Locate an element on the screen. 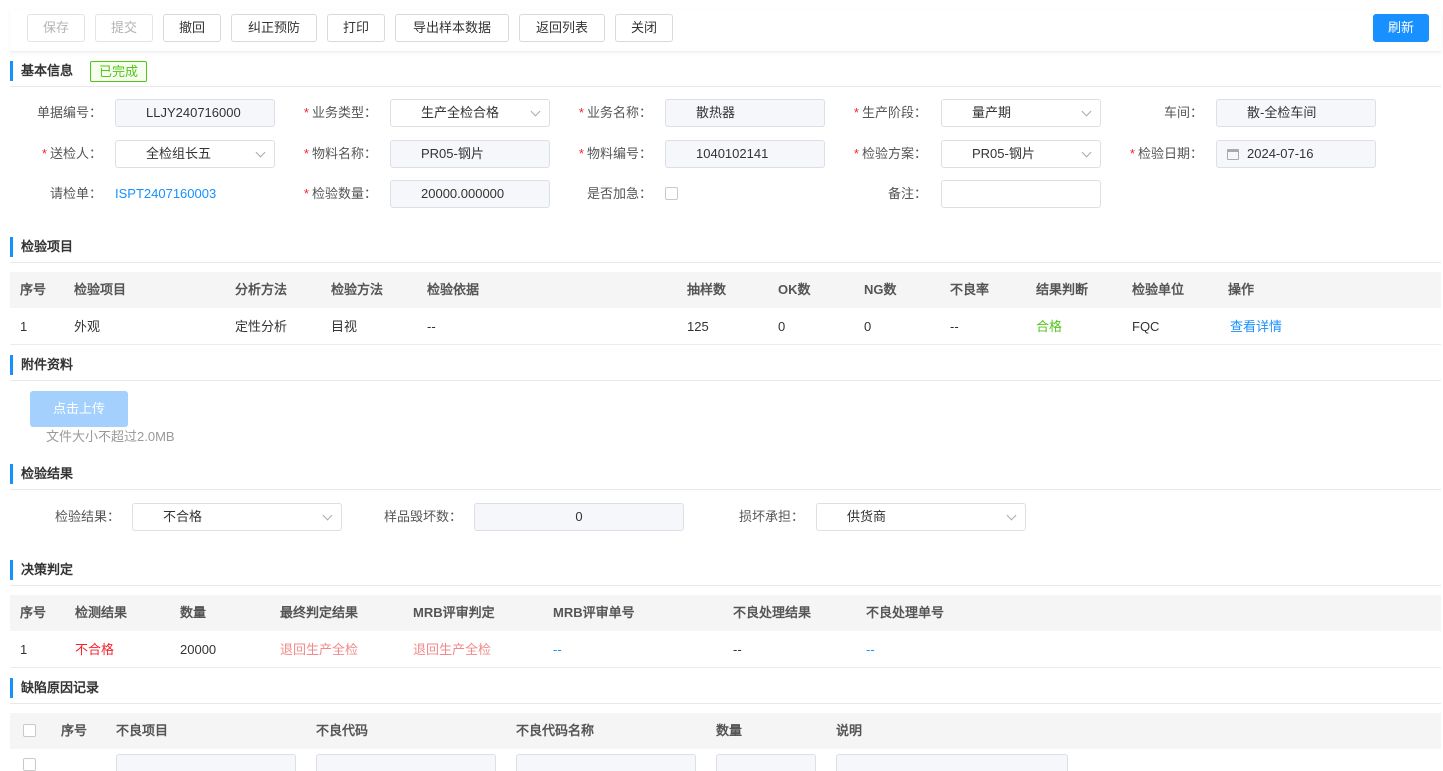 The height and width of the screenshot is (771, 1443). col-header: 不良代码名称 is located at coordinates (555, 730).